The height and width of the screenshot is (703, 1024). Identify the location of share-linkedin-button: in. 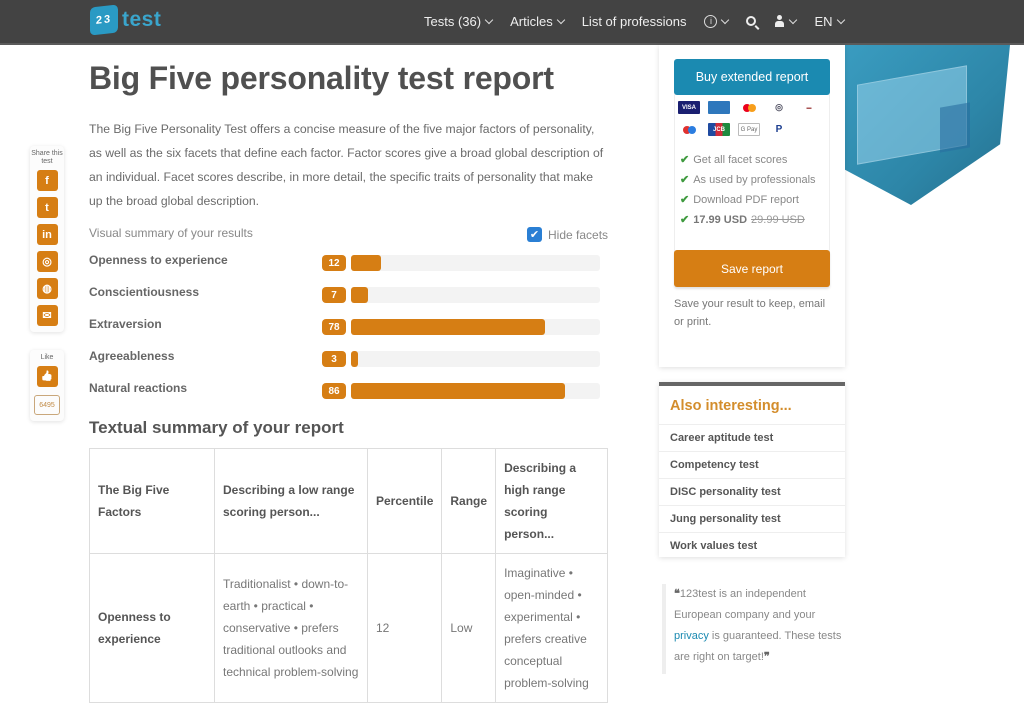
(47, 234).